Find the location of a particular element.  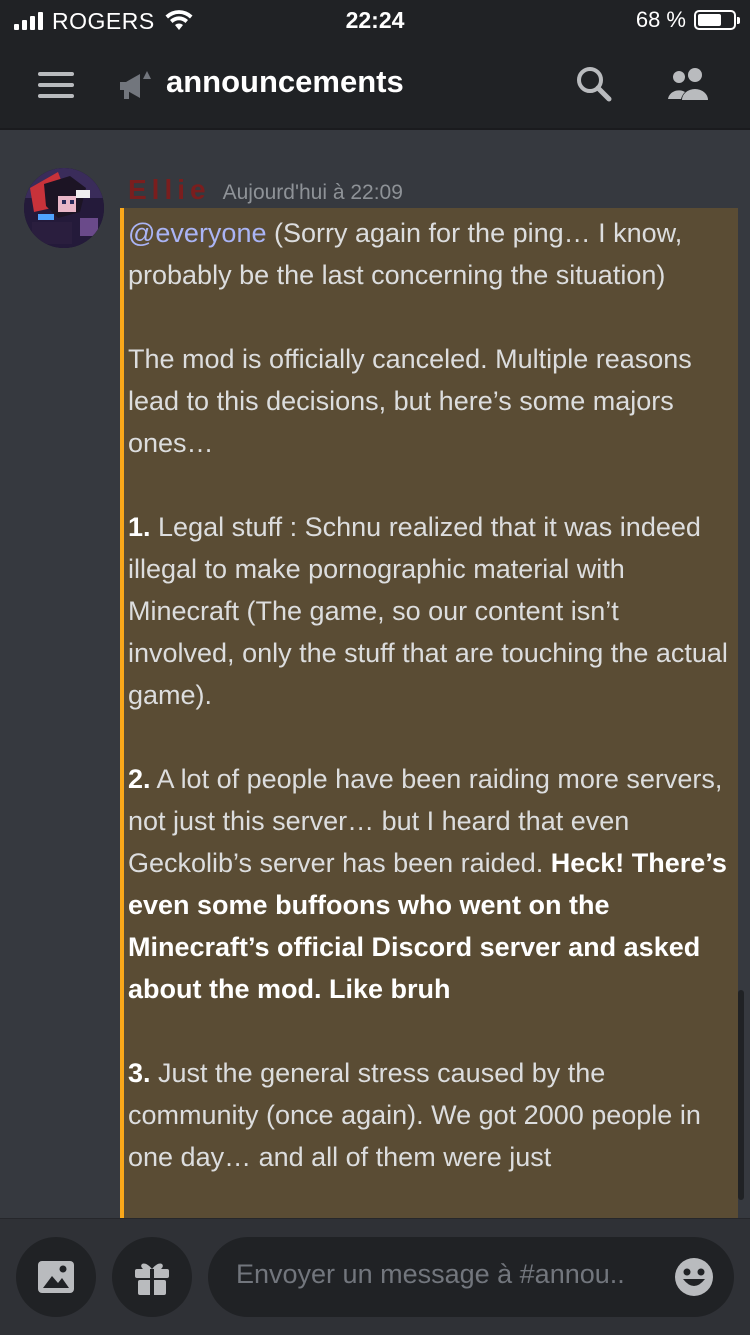

emoji-icon is located at coordinates (694, 1277).